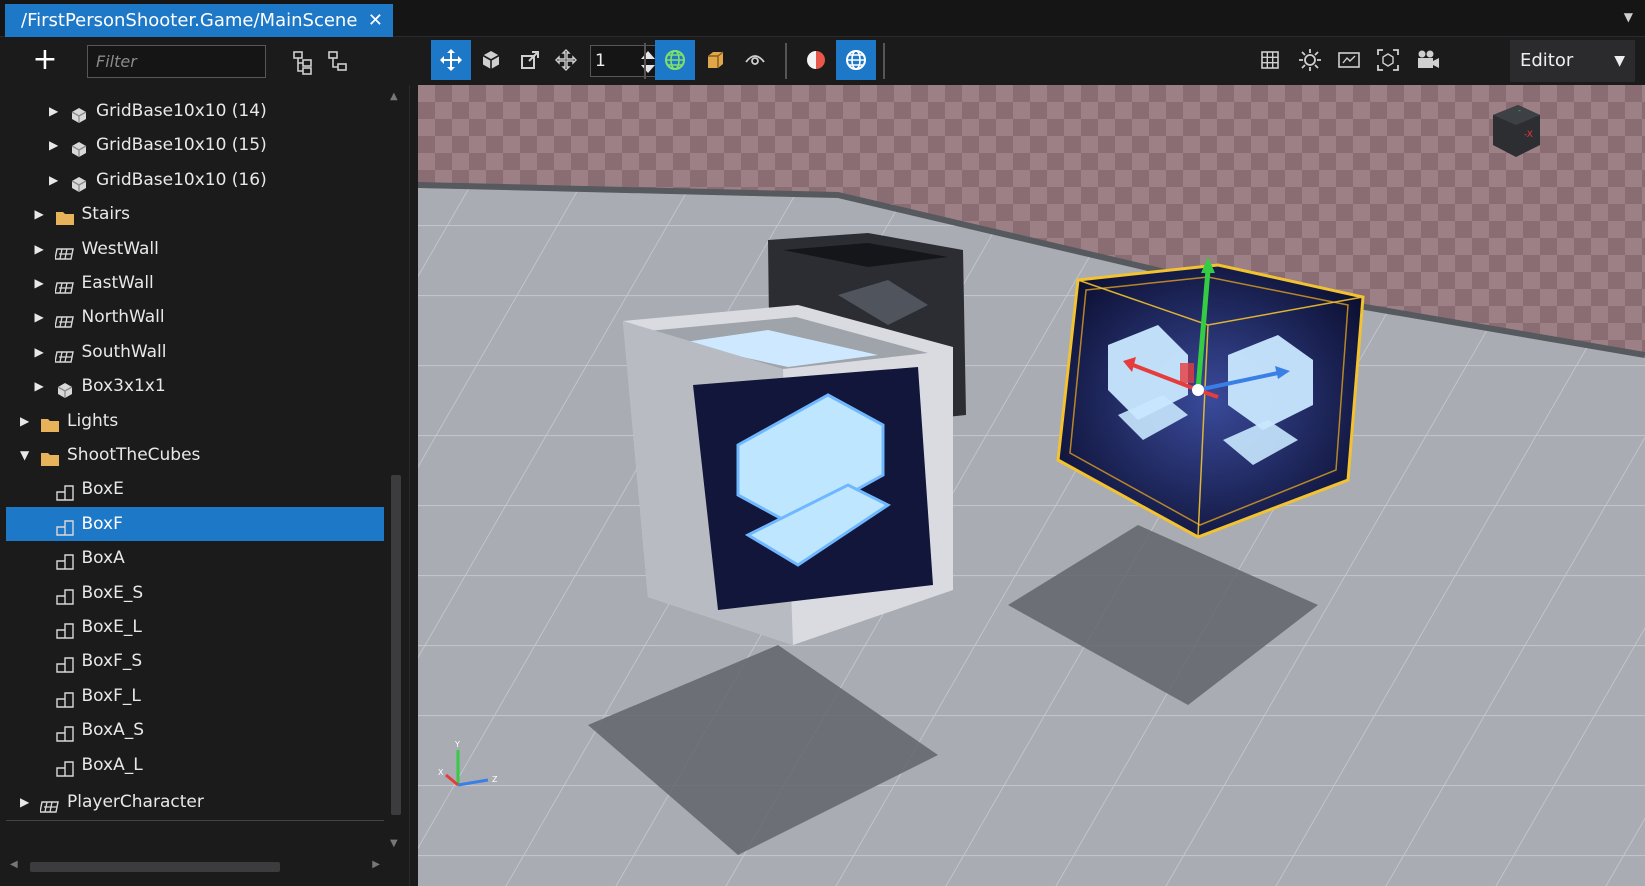  I want to click on scroll-up-icon: ▲, so click(394, 96).